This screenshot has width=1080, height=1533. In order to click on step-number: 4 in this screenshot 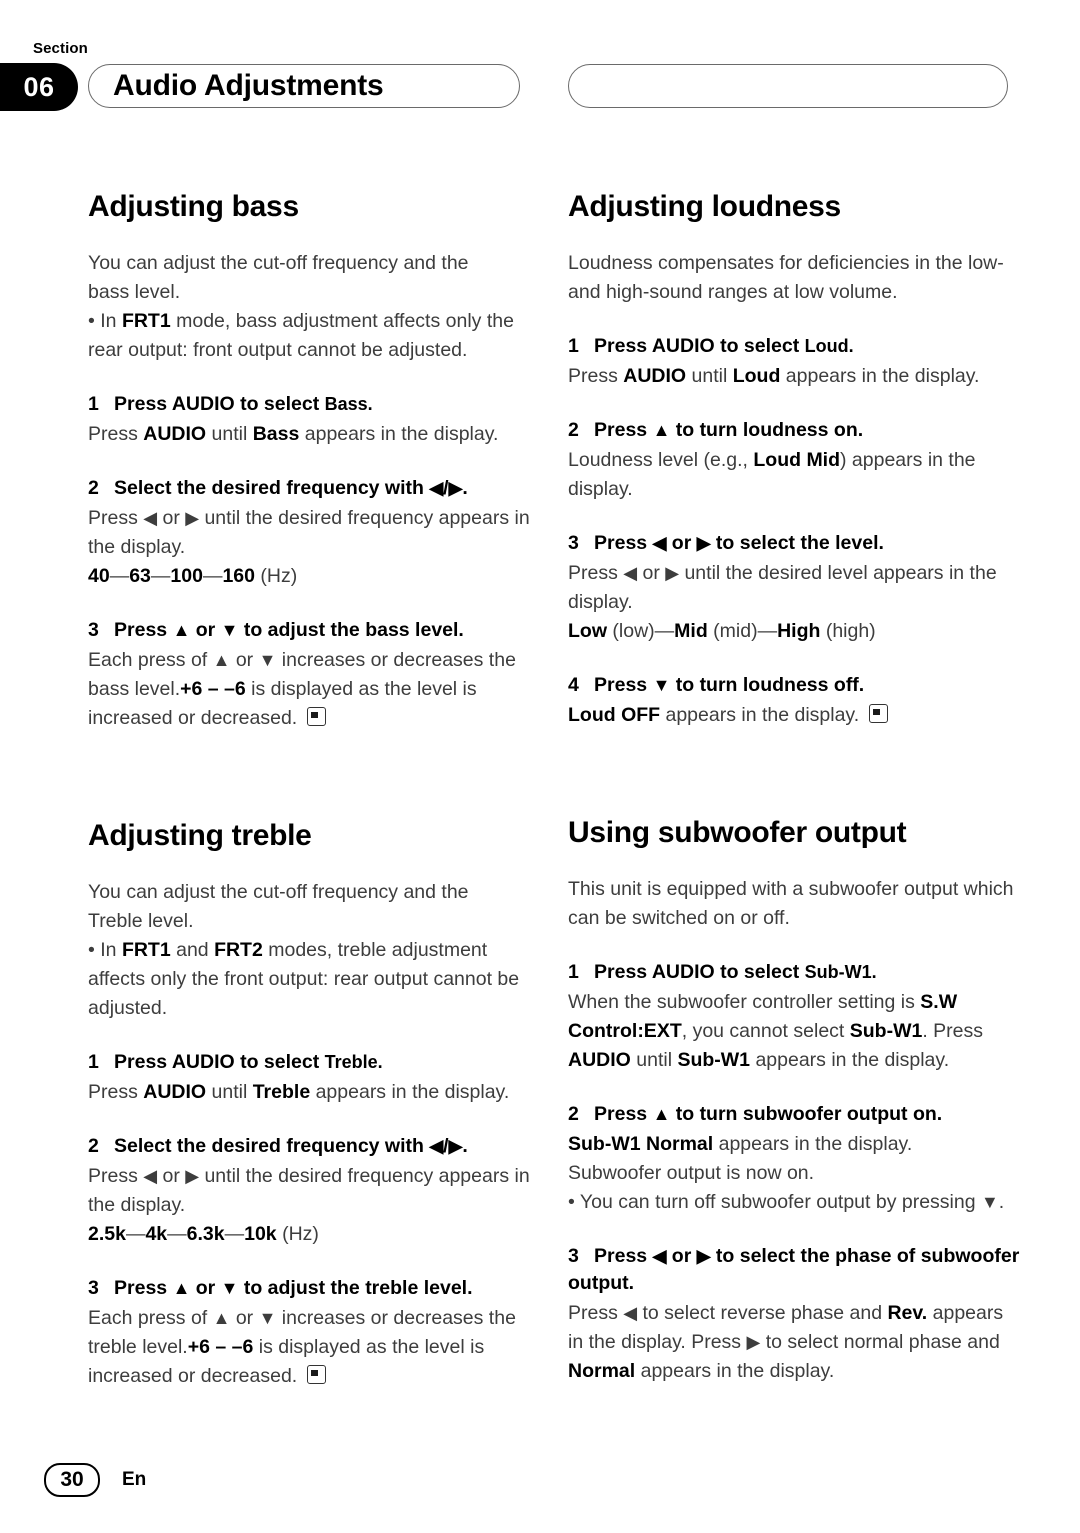, I will do `click(573, 685)`.